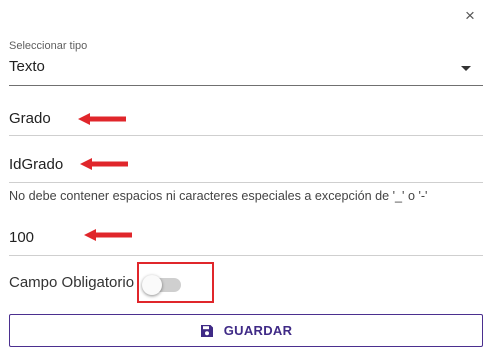 Image resolution: width=492 pixels, height=357 pixels. What do you see at coordinates (246, 255) in the screenshot?
I see `value-field-underline` at bounding box center [246, 255].